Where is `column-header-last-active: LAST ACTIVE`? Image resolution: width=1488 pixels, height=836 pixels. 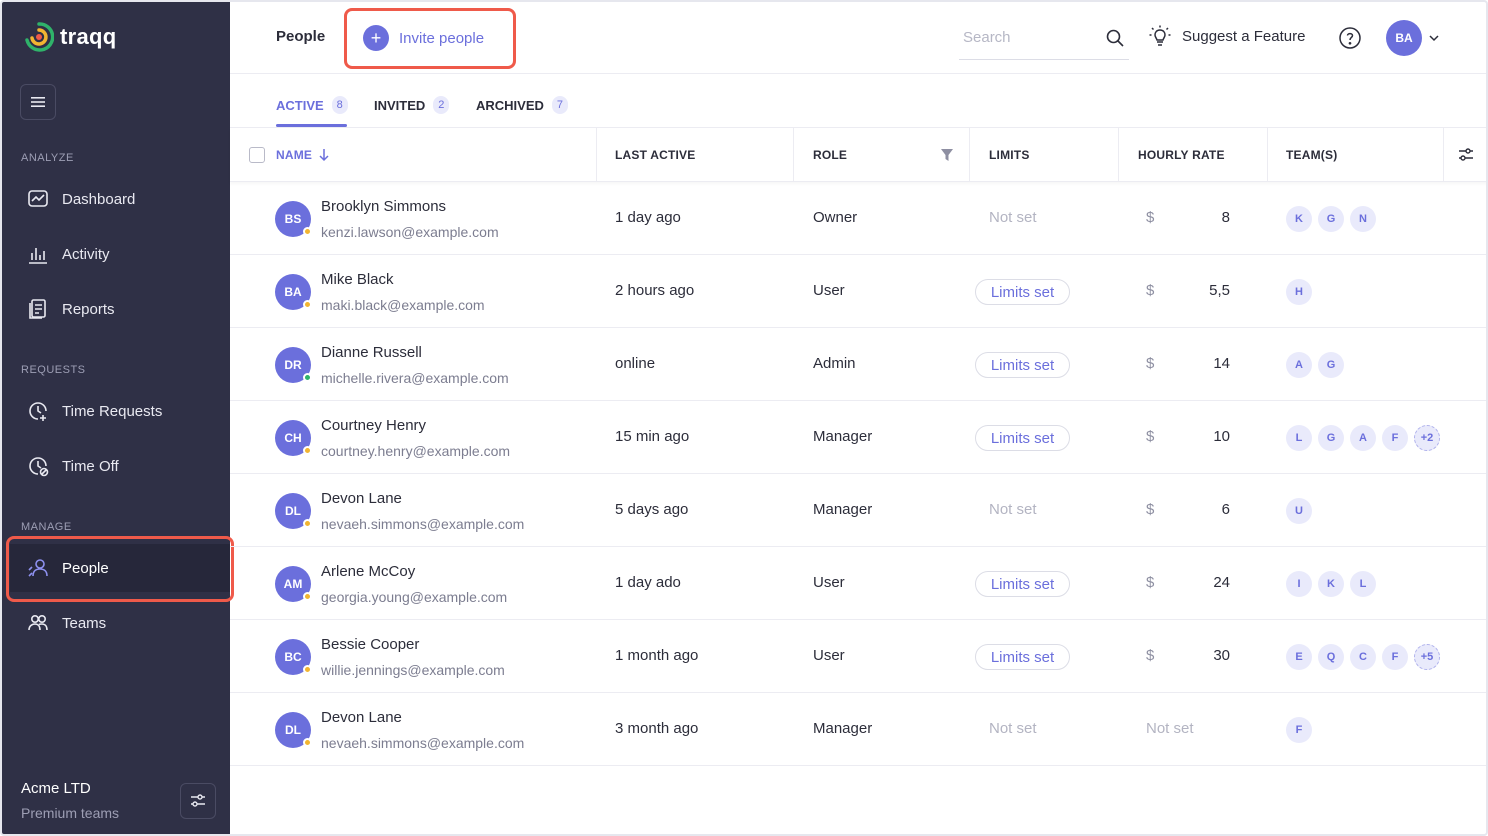 column-header-last-active: LAST ACTIVE is located at coordinates (655, 155).